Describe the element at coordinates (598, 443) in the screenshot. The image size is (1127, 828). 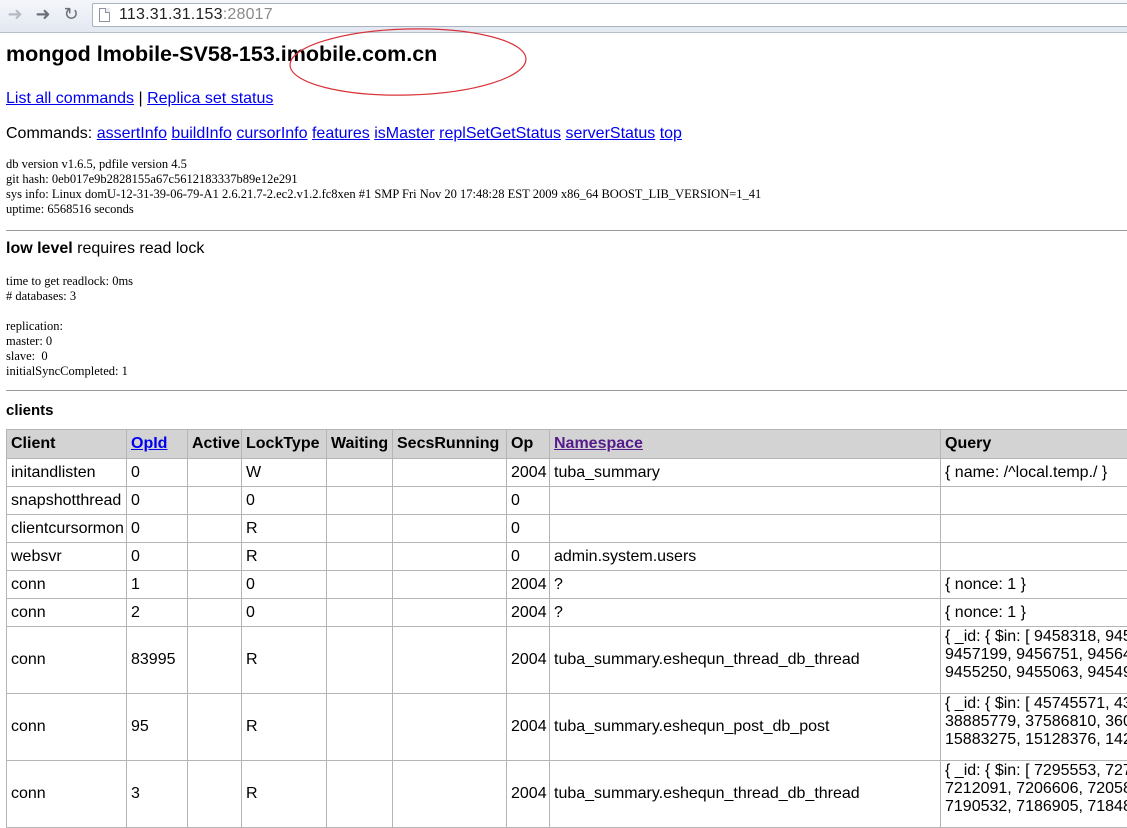
I see `sort-namespace-link: Namespace` at that location.